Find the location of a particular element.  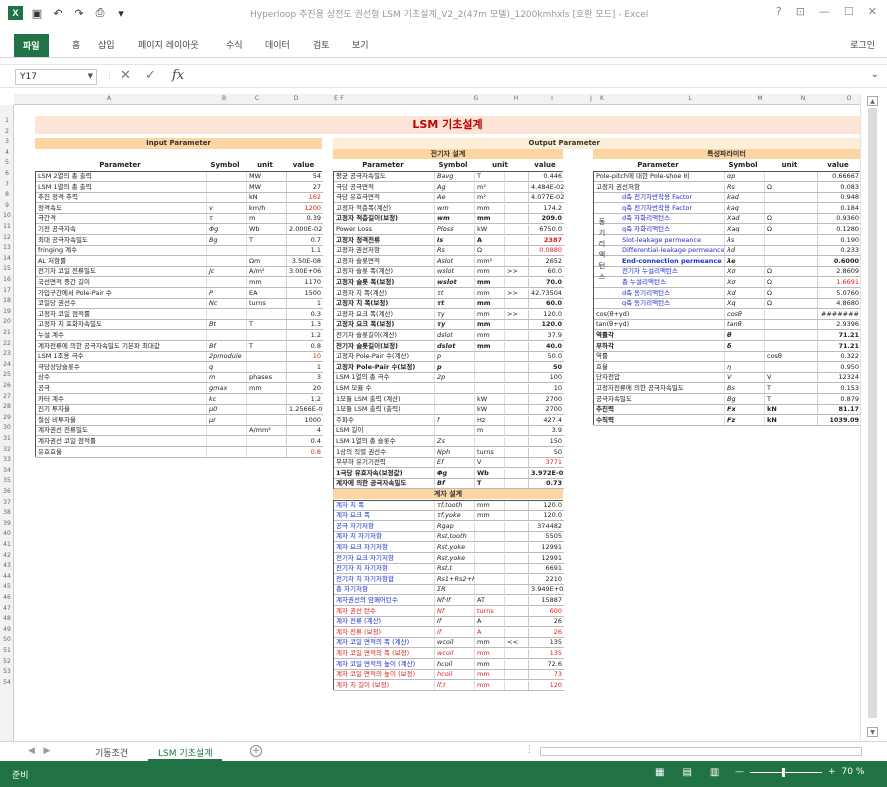

param-value: 50 is located at coordinates (546, 452).